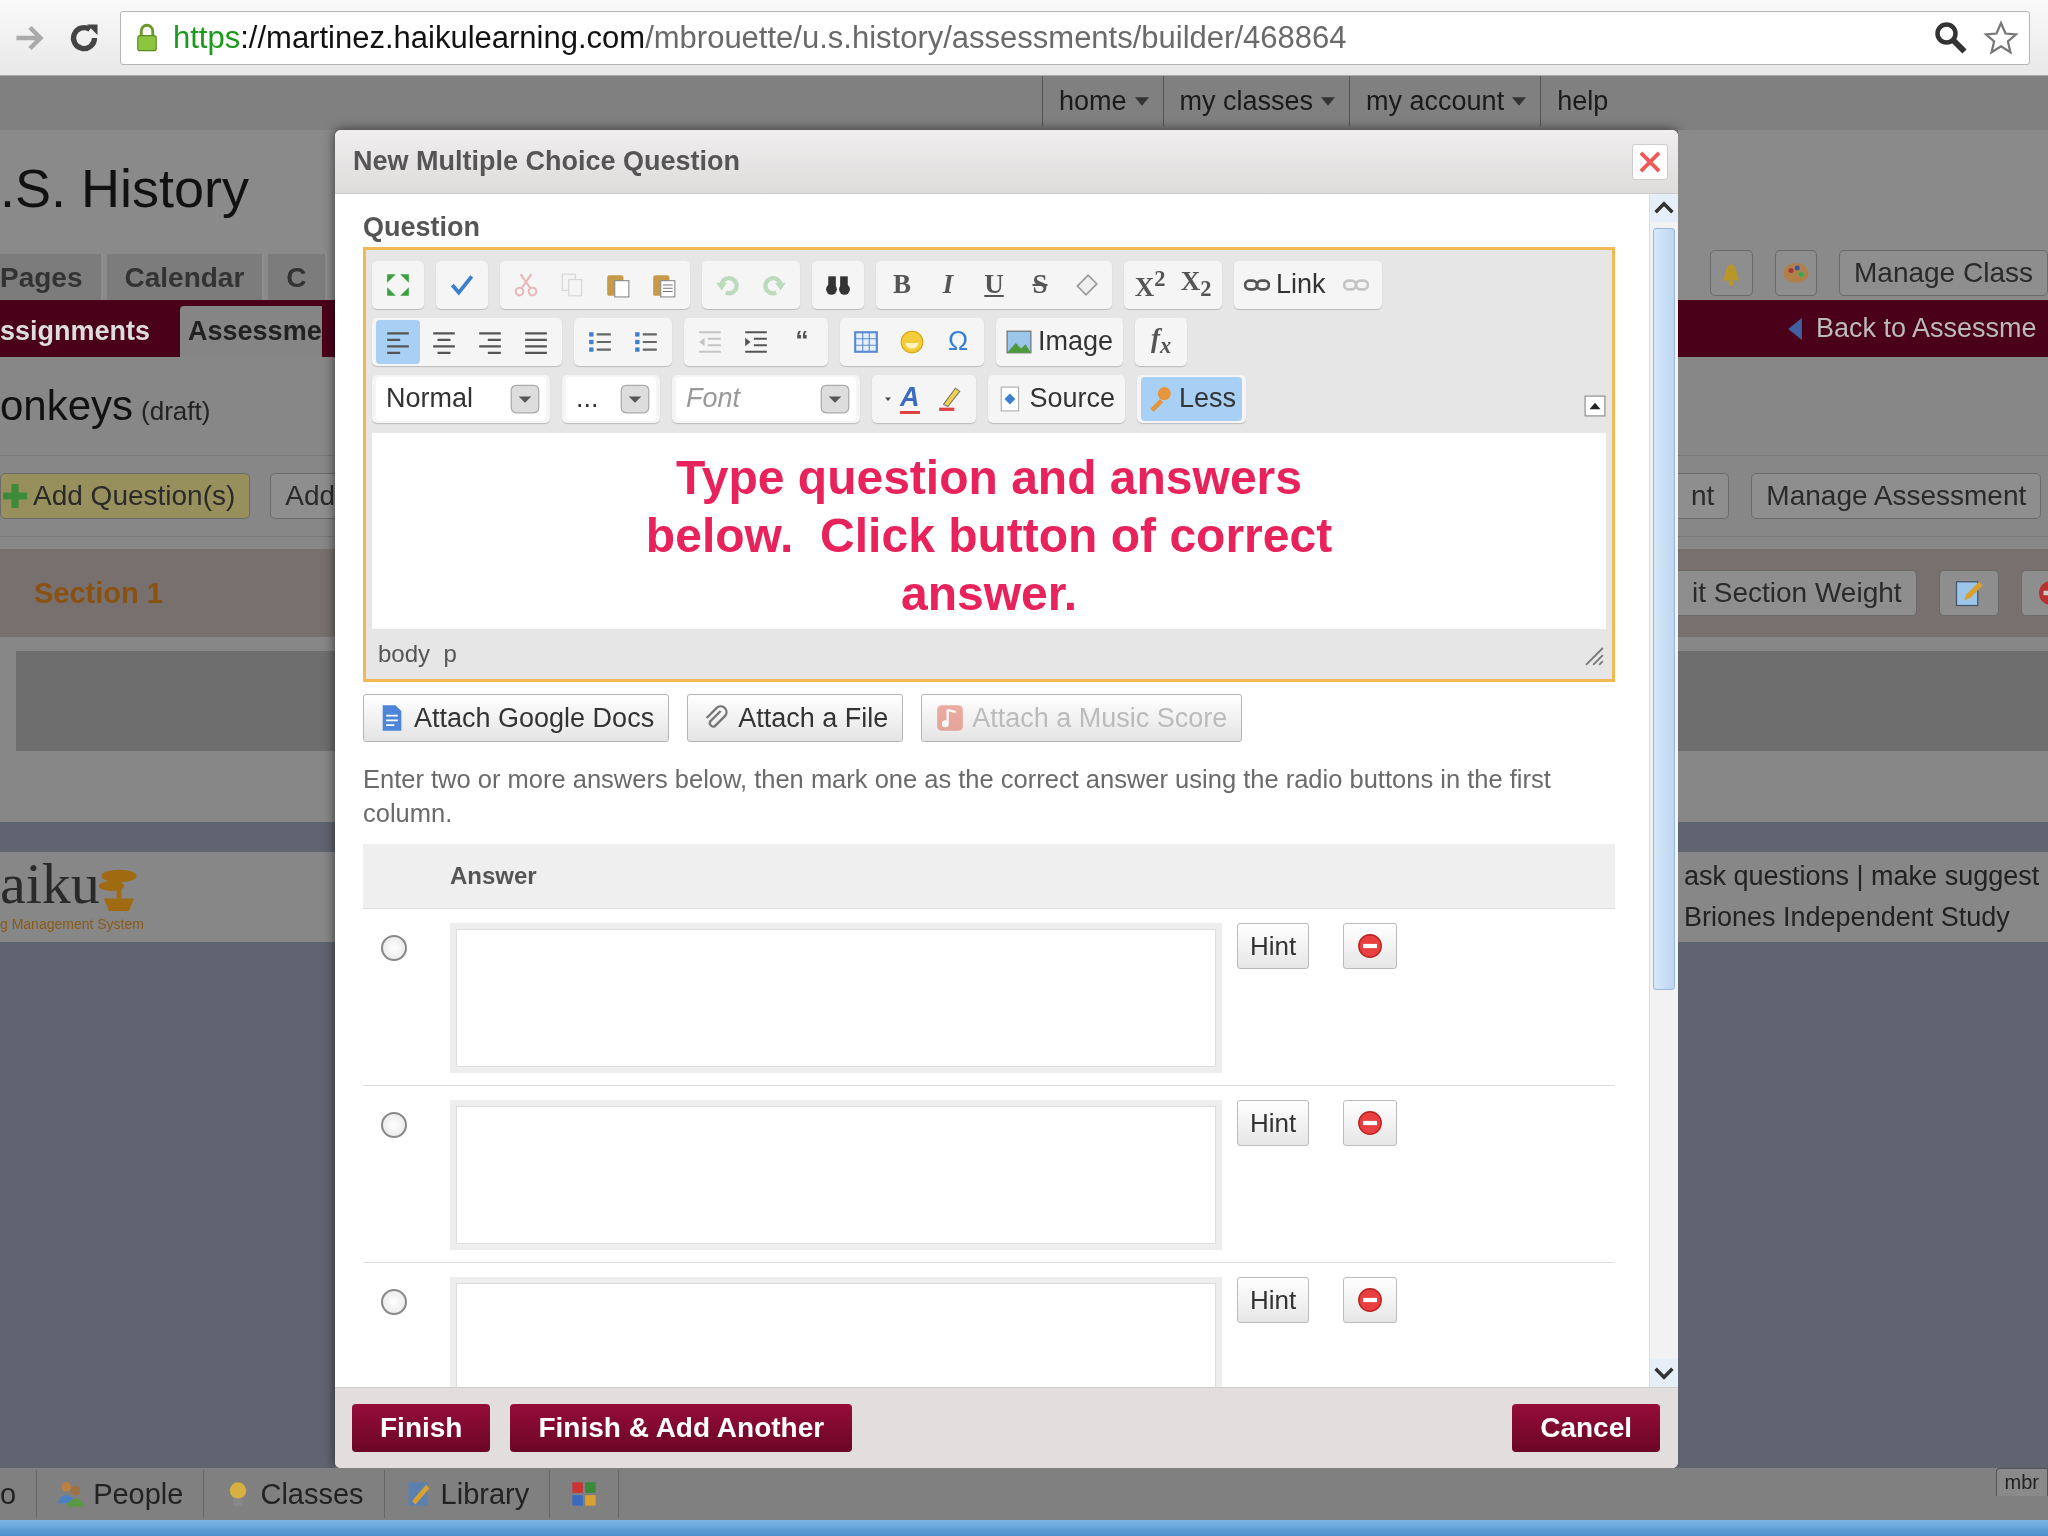 Image resolution: width=2048 pixels, height=1536 pixels. What do you see at coordinates (756, 341) in the screenshot?
I see `indent-icon` at bounding box center [756, 341].